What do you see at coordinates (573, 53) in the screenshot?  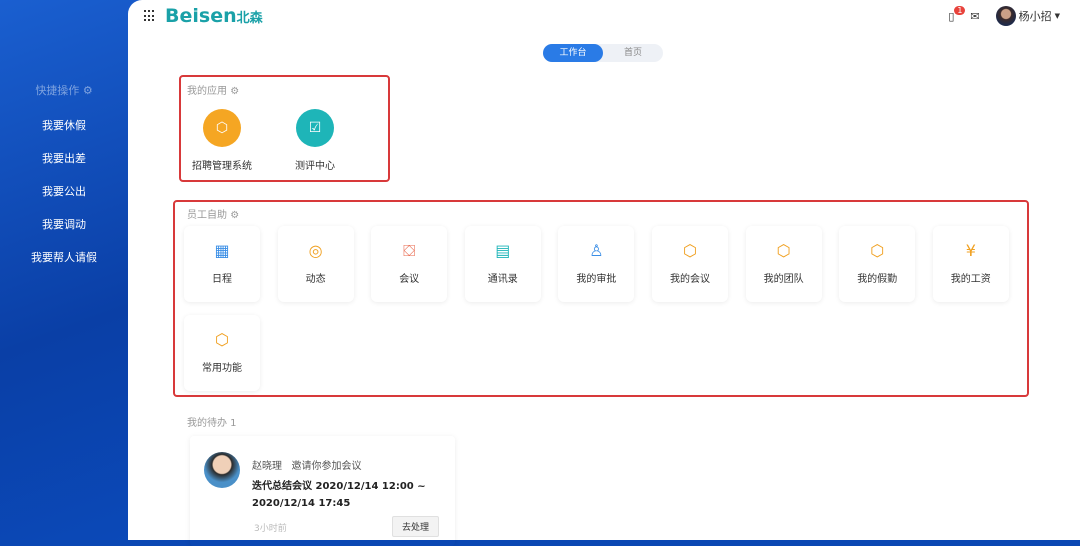 I see `tab-workbench: 工作台` at bounding box center [573, 53].